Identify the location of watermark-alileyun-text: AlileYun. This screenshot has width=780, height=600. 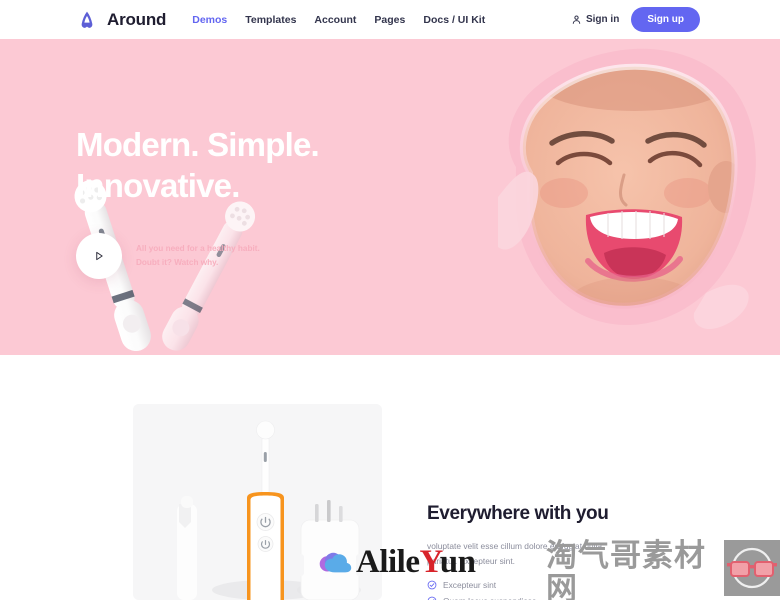
(416, 562).